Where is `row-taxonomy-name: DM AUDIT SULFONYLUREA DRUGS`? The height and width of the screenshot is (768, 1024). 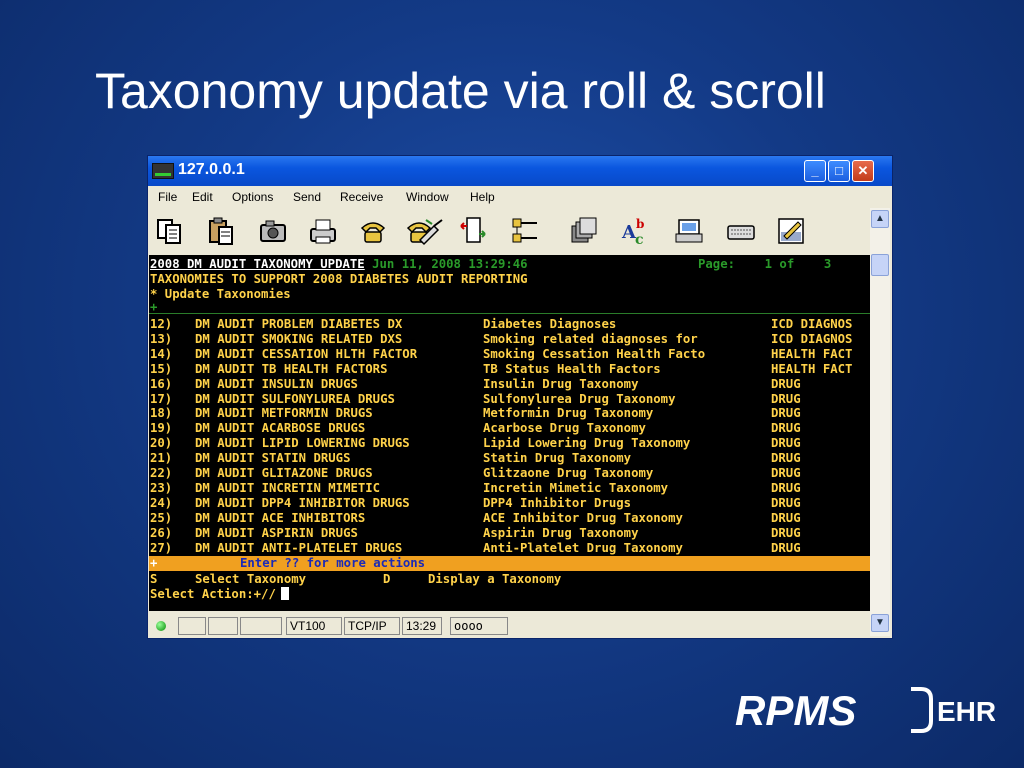 row-taxonomy-name: DM AUDIT SULFONYLUREA DRUGS is located at coordinates (295, 398).